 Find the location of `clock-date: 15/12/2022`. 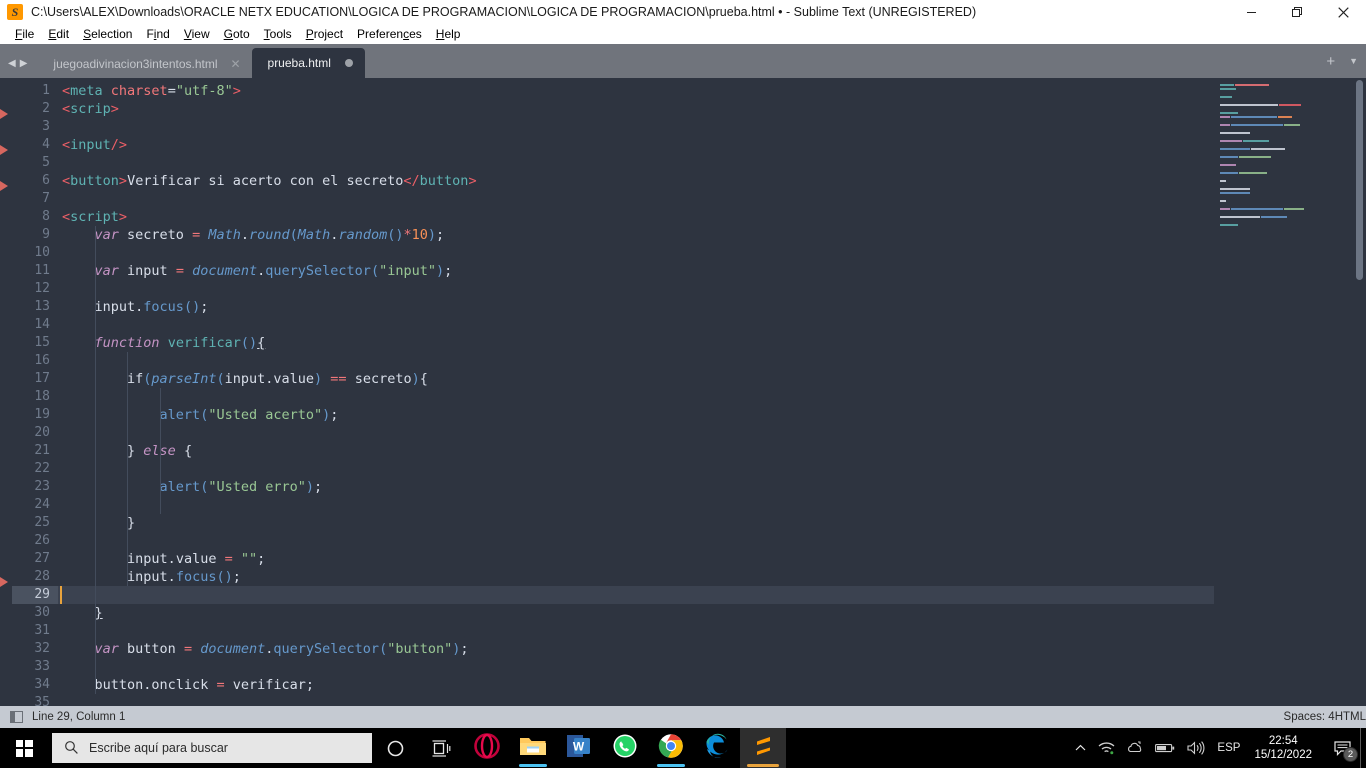

clock-date: 15/12/2022 is located at coordinates (1283, 755).